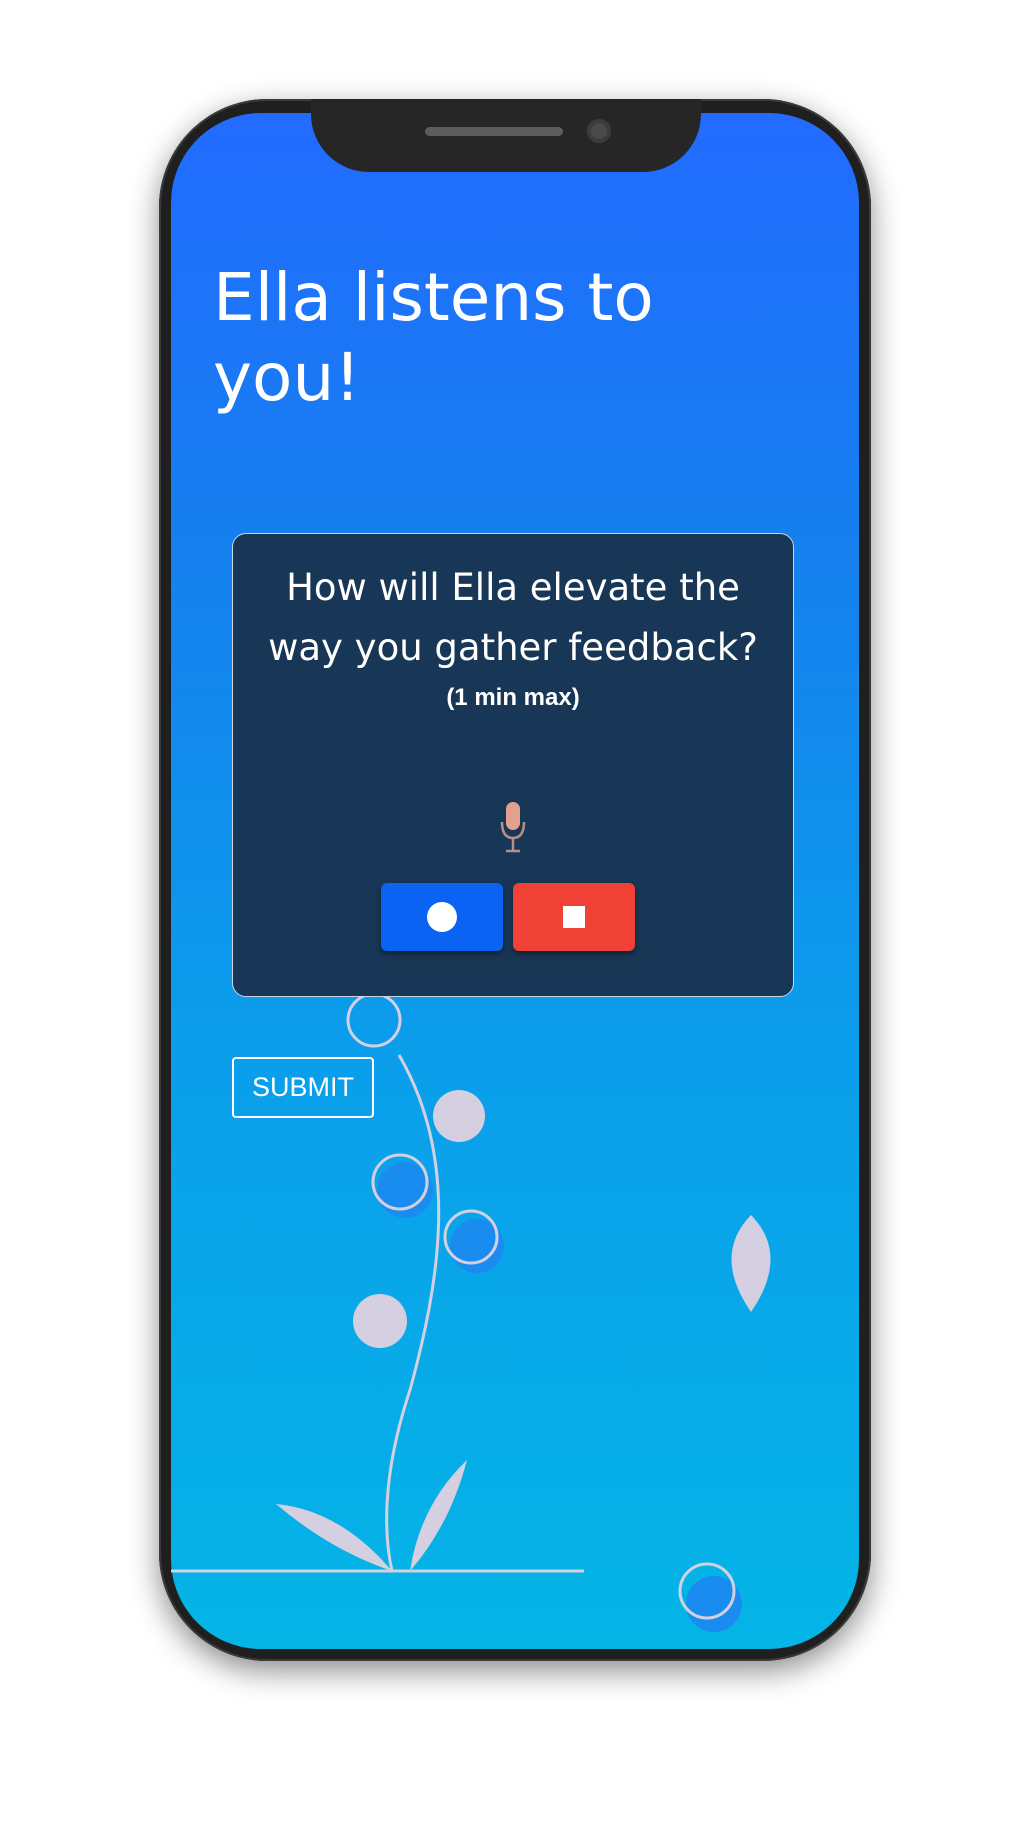 This screenshot has height=1827, width=1032. What do you see at coordinates (334, 1537) in the screenshot?
I see `leaf-left` at bounding box center [334, 1537].